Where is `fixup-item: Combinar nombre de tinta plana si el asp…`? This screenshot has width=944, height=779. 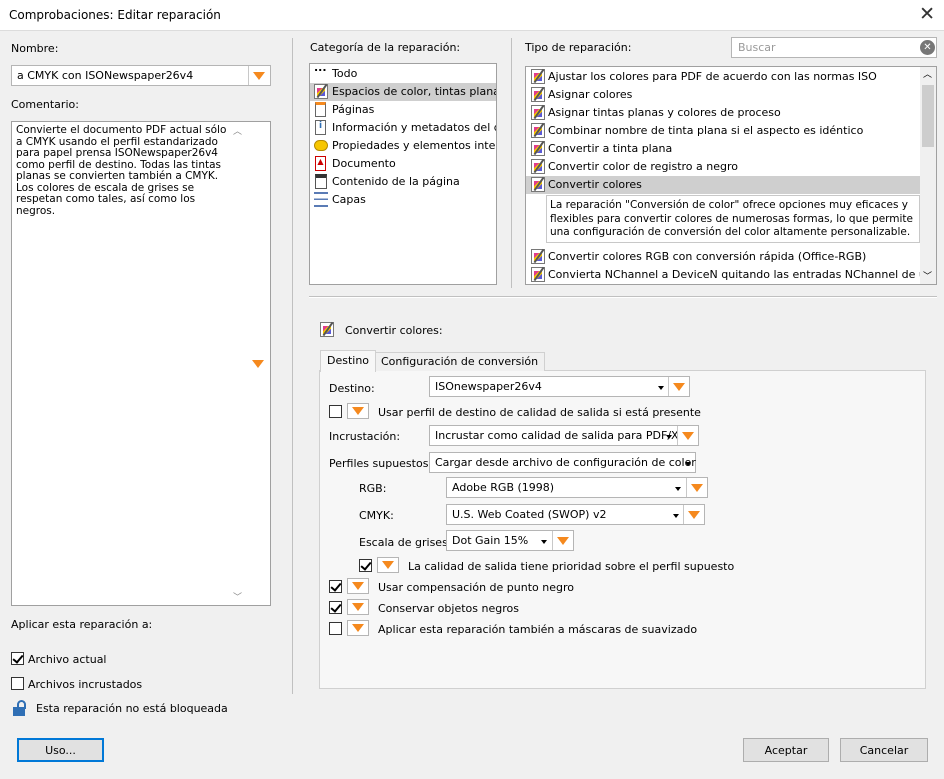 fixup-item: Combinar nombre de tinta plana si el asp… is located at coordinates (723, 131).